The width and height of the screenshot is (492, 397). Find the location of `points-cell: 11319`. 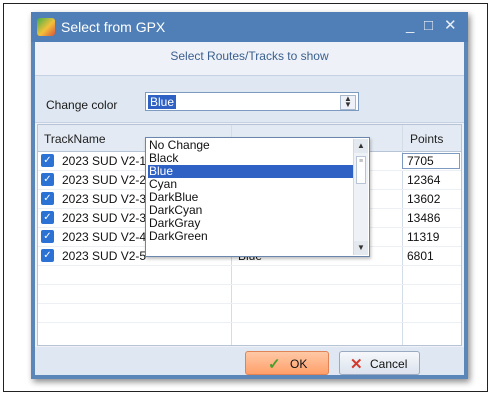

points-cell: 11319 is located at coordinates (423, 237).